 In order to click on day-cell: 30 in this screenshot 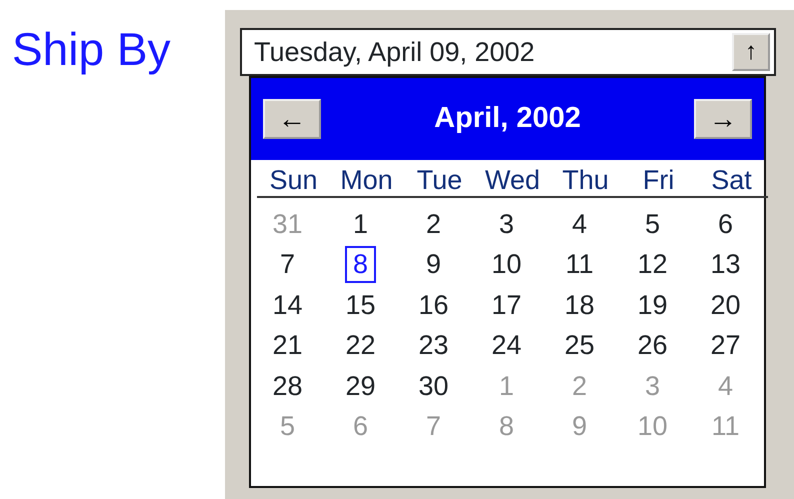, I will do `click(433, 386)`.